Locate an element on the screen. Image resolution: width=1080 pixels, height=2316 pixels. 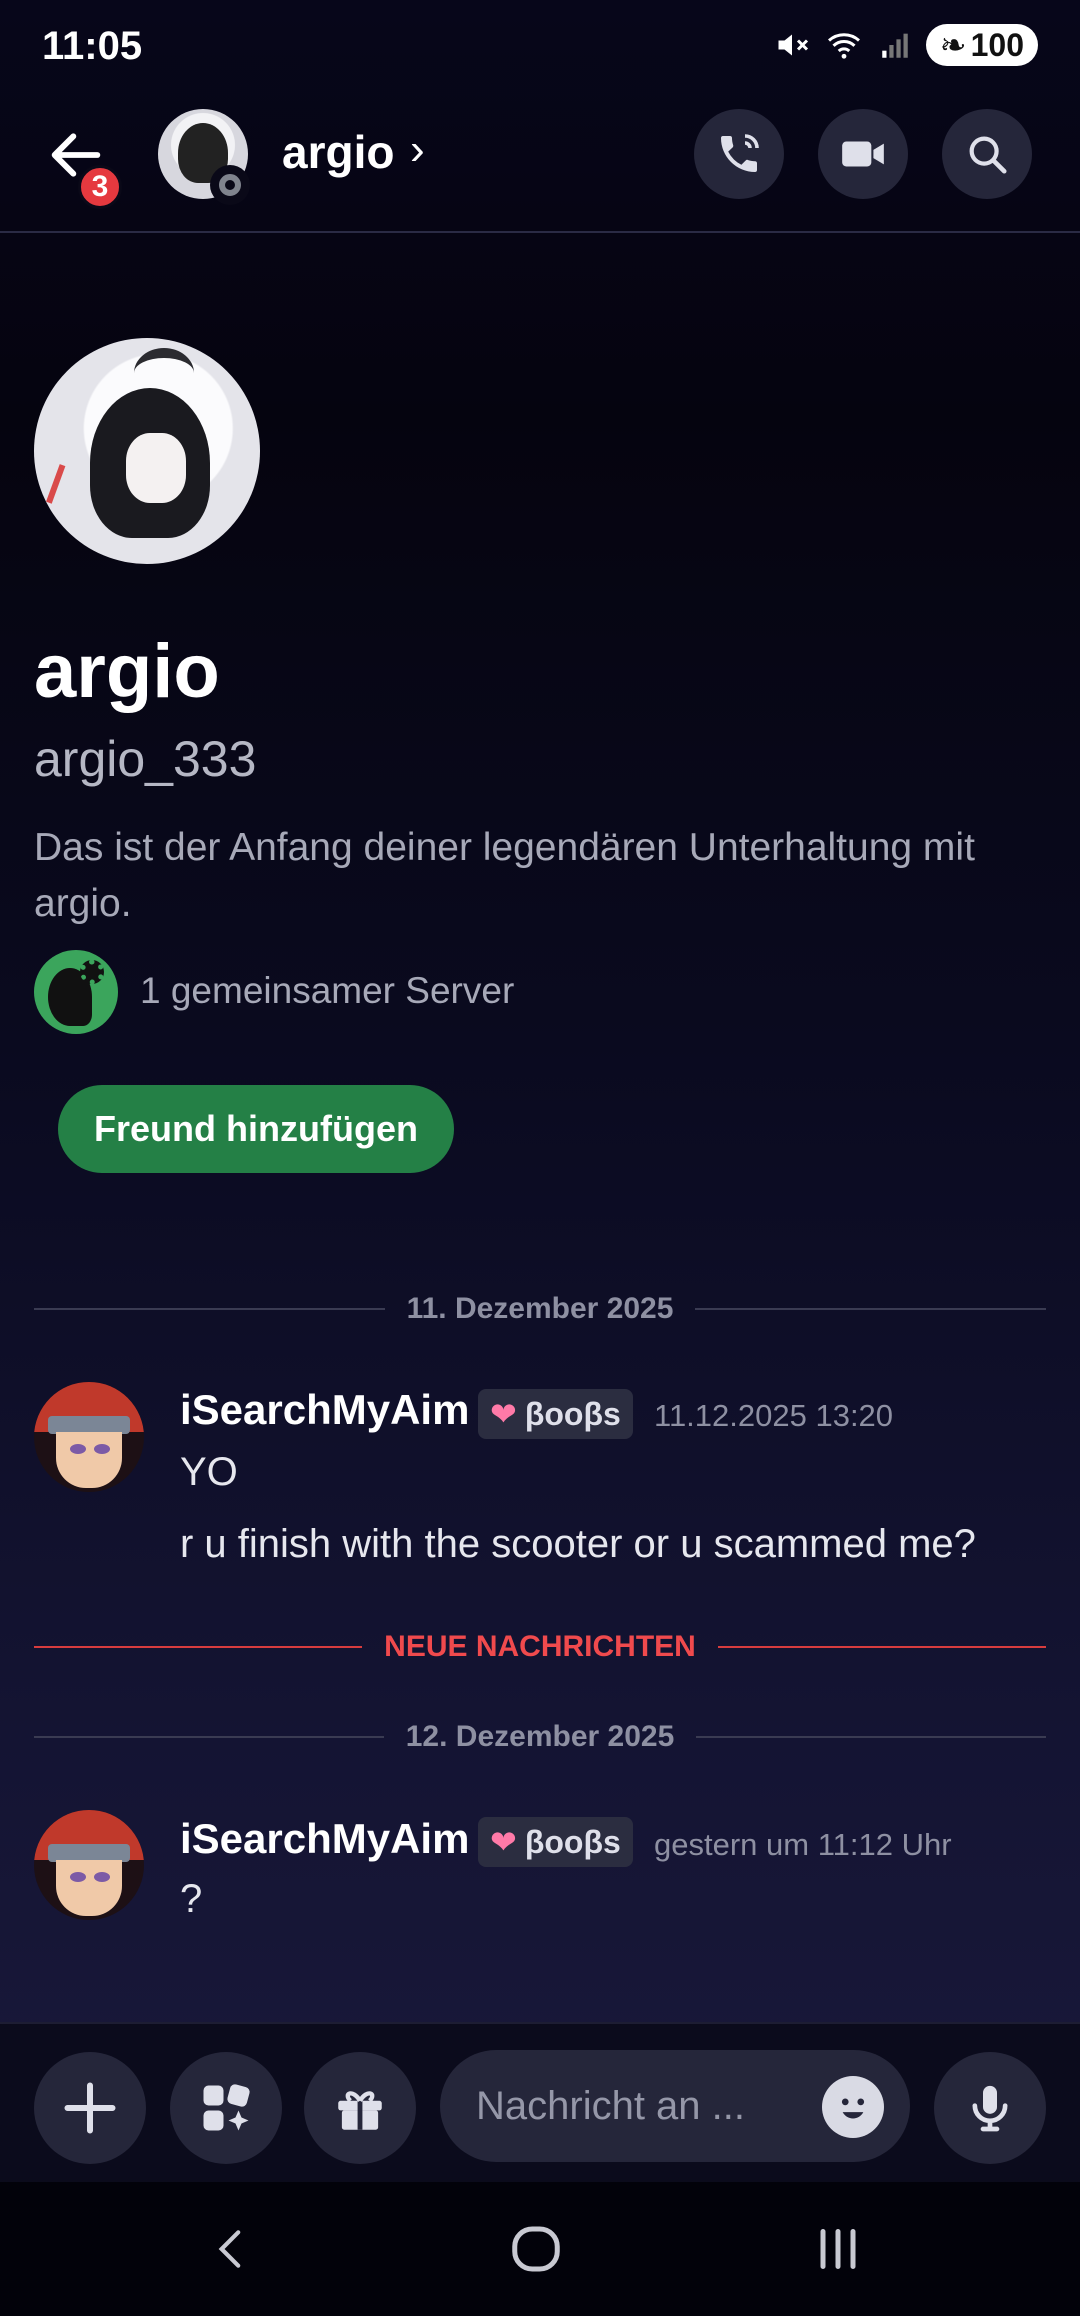
gift-icon is located at coordinates (360, 2110).